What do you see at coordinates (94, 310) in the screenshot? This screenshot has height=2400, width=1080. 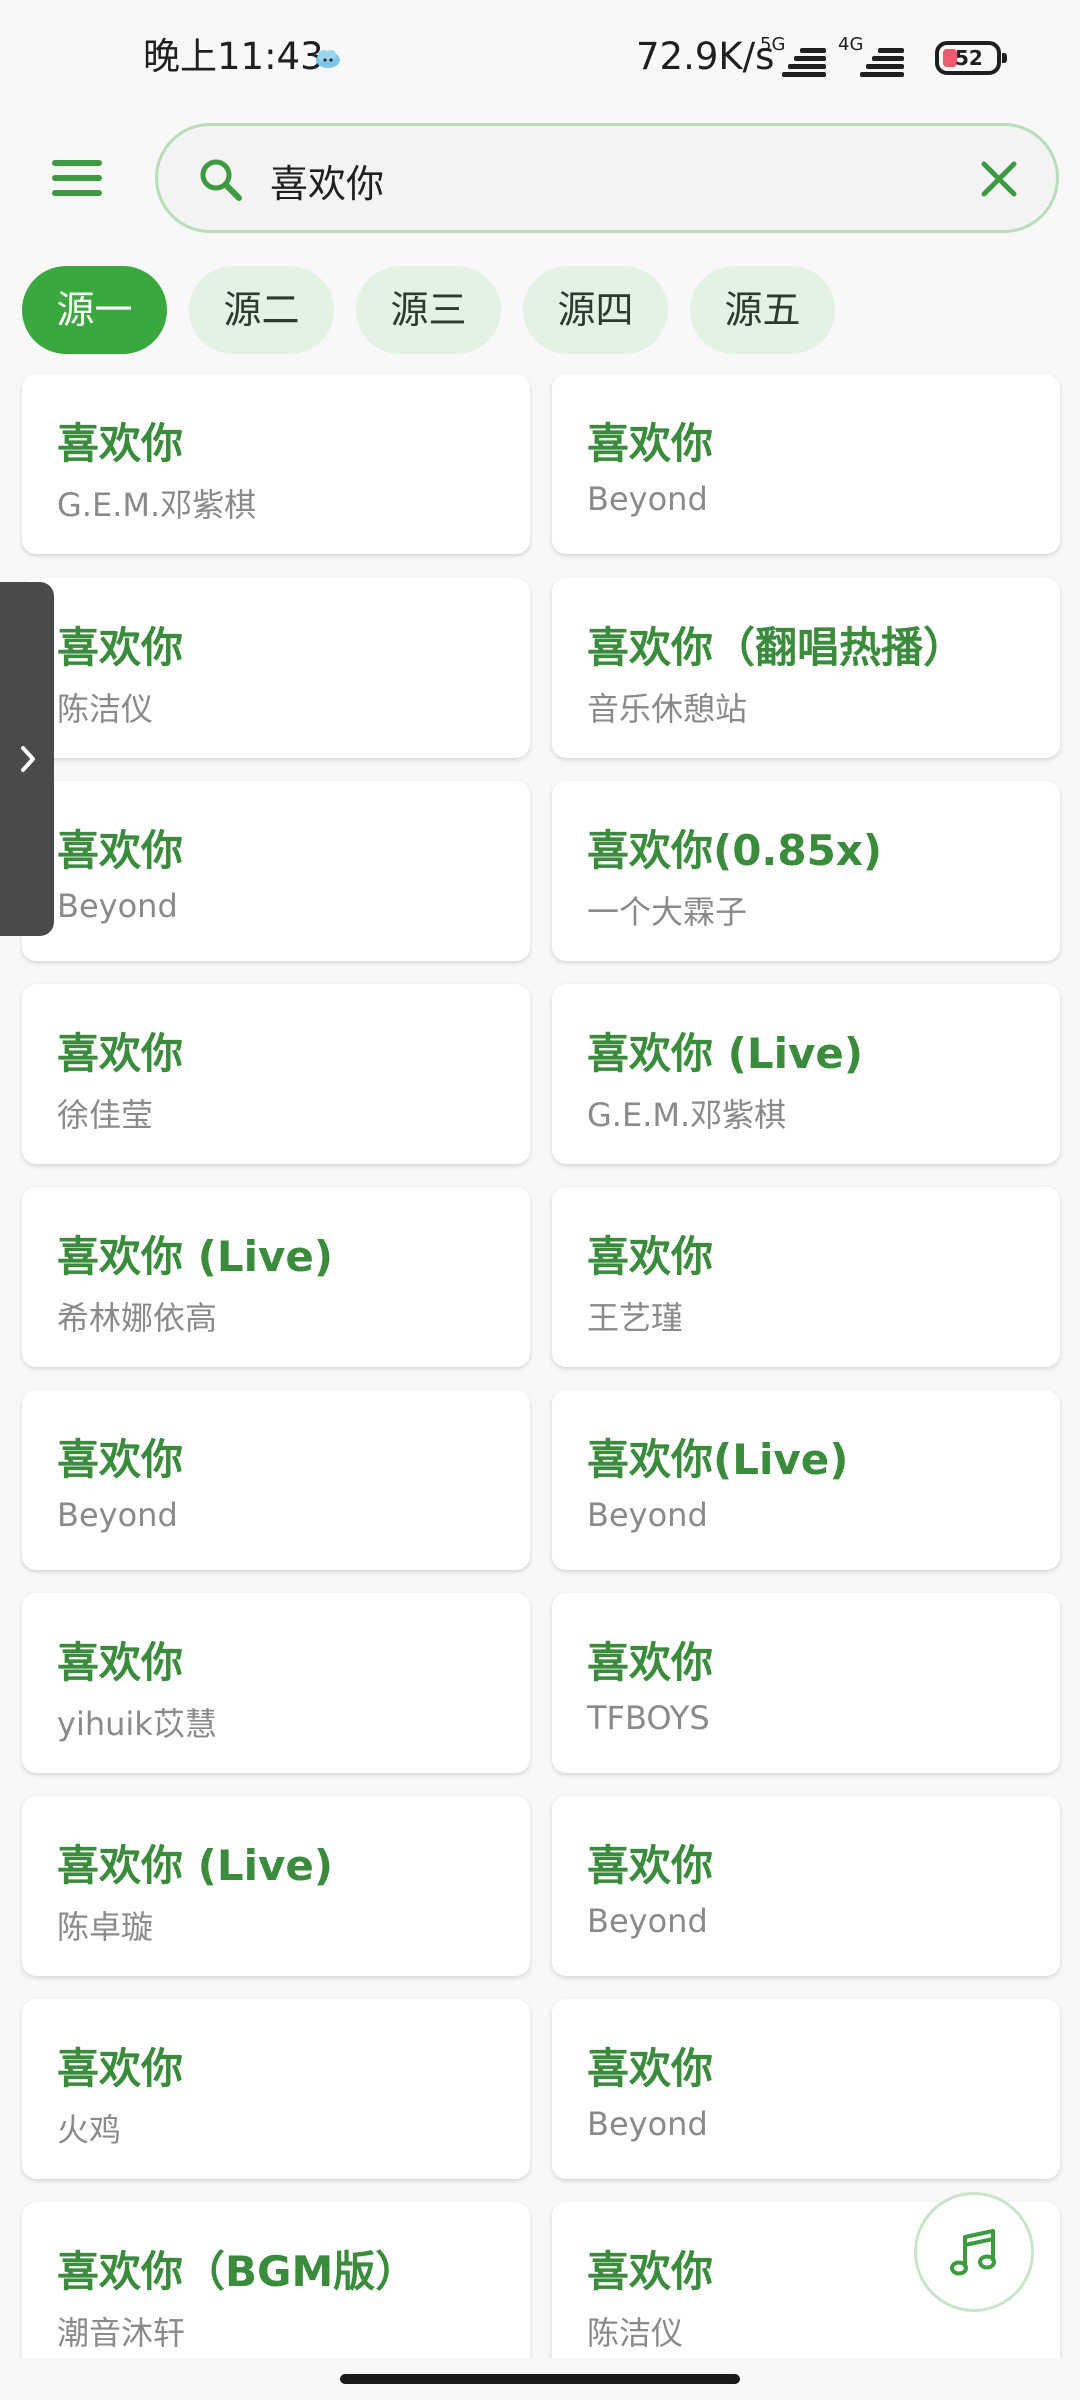 I see `source-tab-1: 源一` at bounding box center [94, 310].